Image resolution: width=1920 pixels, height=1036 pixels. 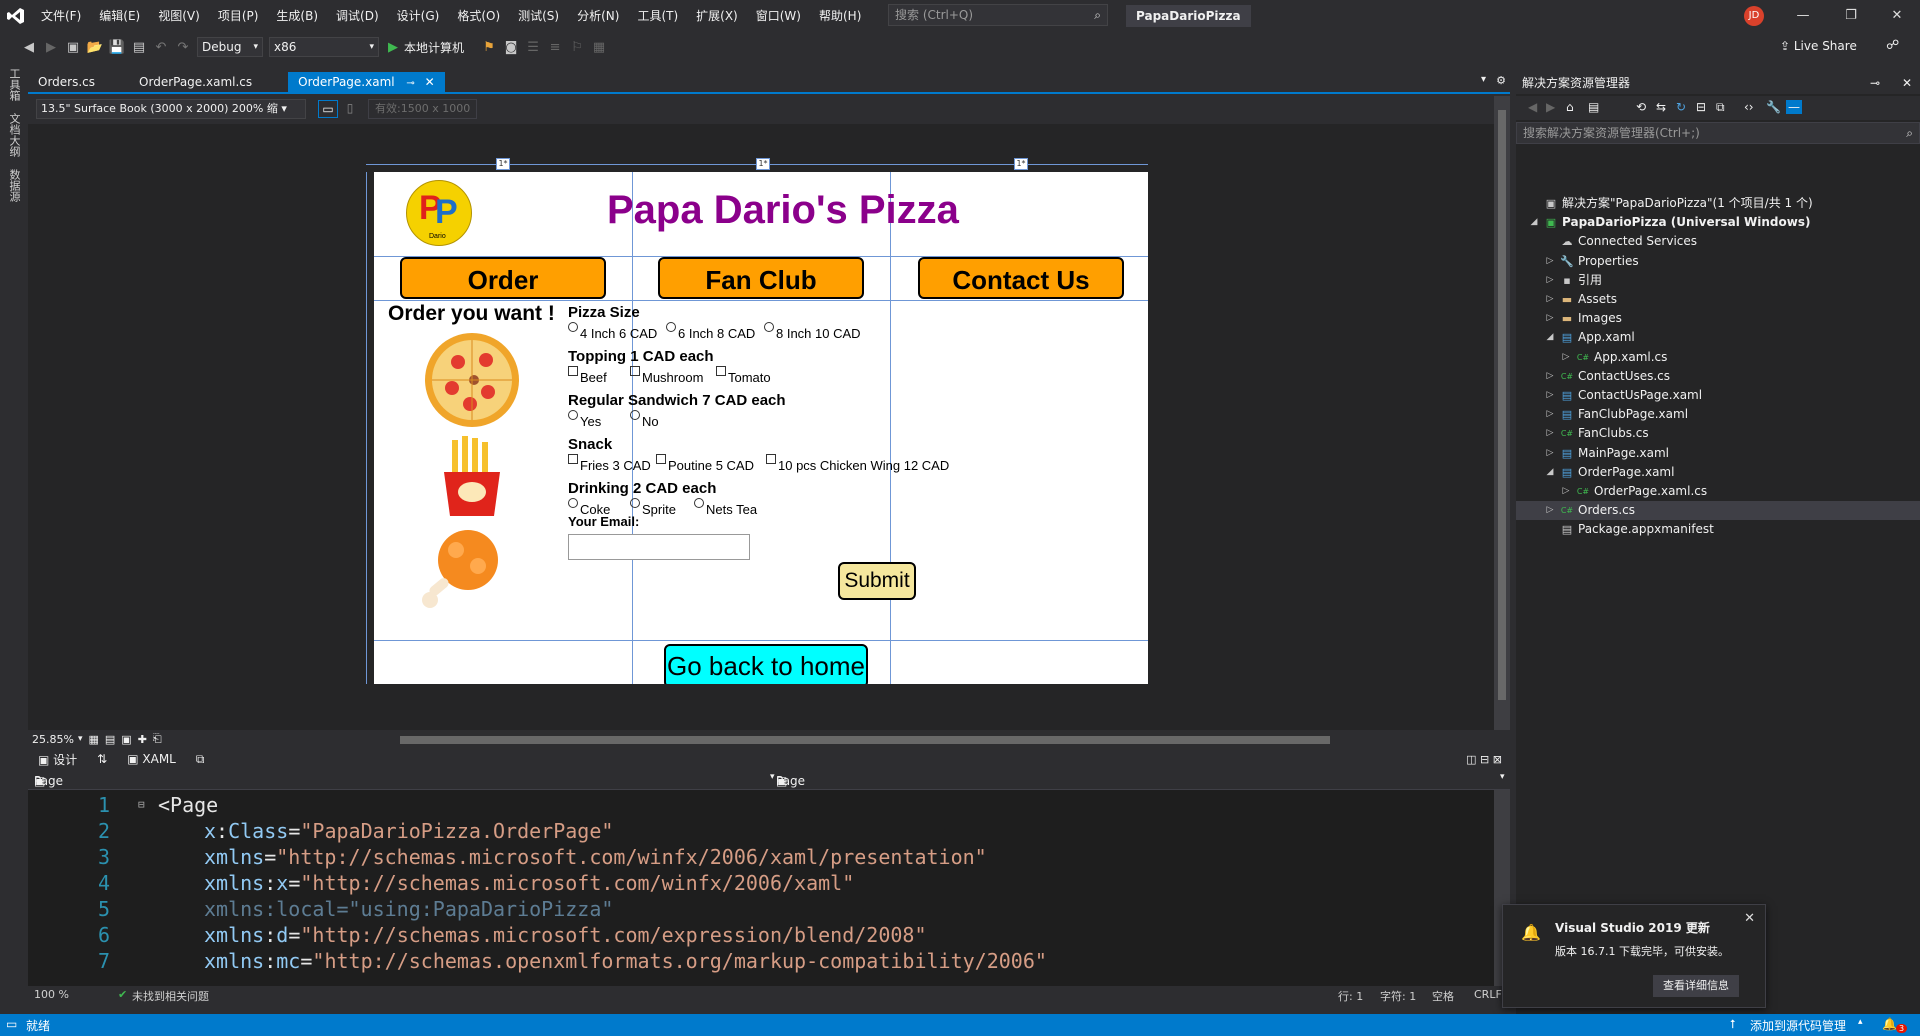 What do you see at coordinates (1749, 107) in the screenshot?
I see `code-view-icon: ‹›` at bounding box center [1749, 107].